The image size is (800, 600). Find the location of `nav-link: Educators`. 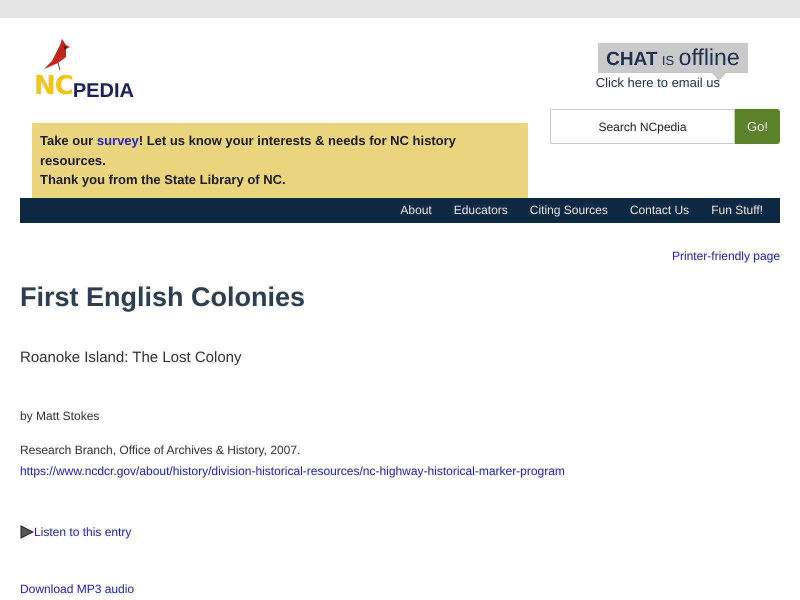

nav-link: Educators is located at coordinates (480, 210).